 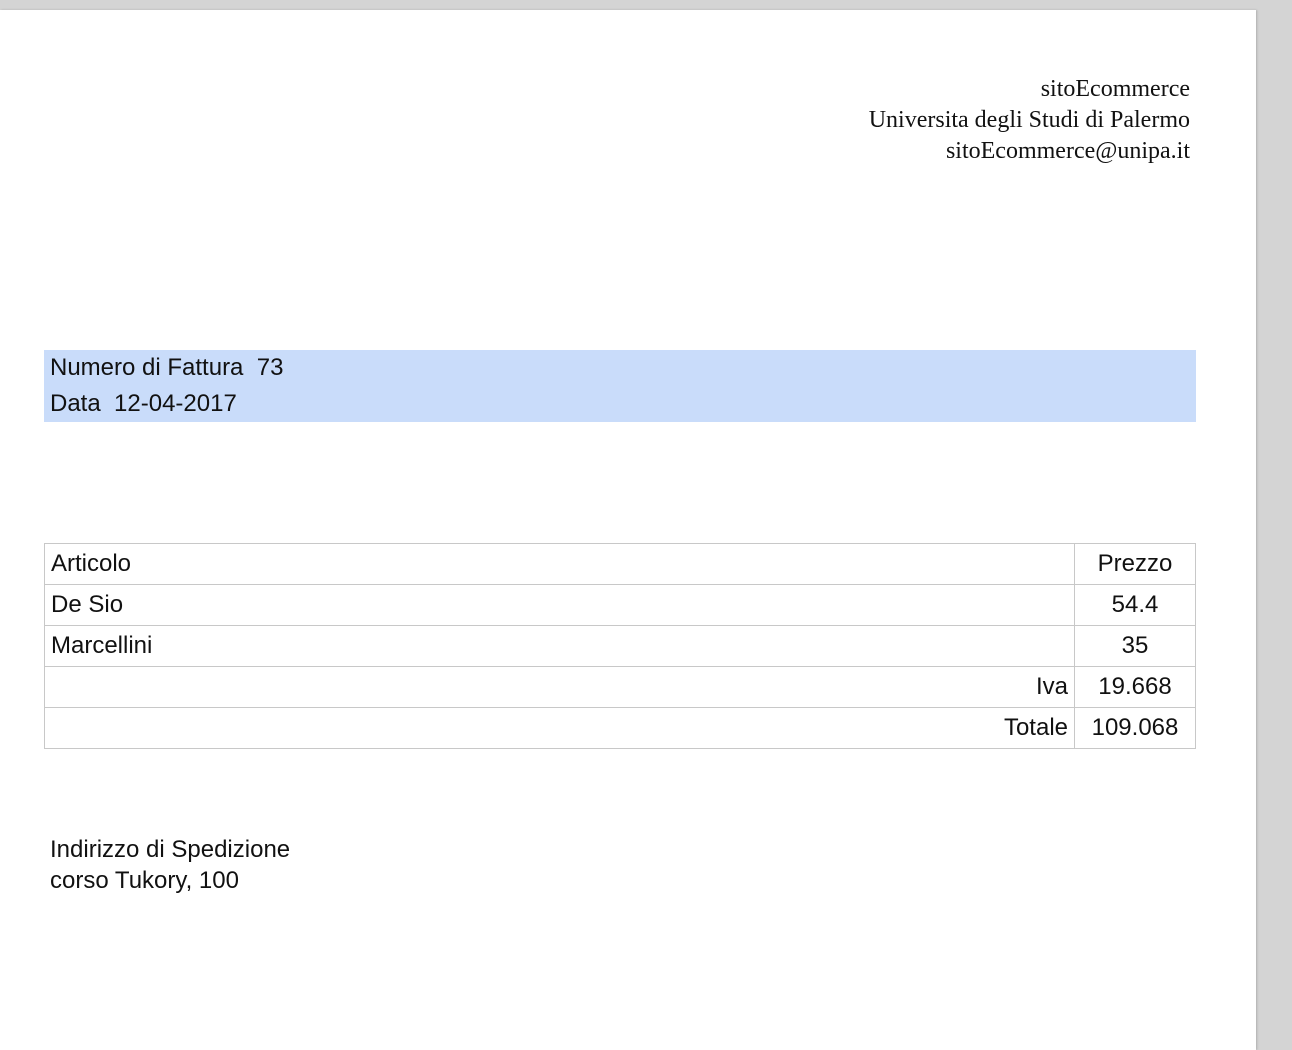 What do you see at coordinates (270, 367) in the screenshot?
I see `invoice-number: 73` at bounding box center [270, 367].